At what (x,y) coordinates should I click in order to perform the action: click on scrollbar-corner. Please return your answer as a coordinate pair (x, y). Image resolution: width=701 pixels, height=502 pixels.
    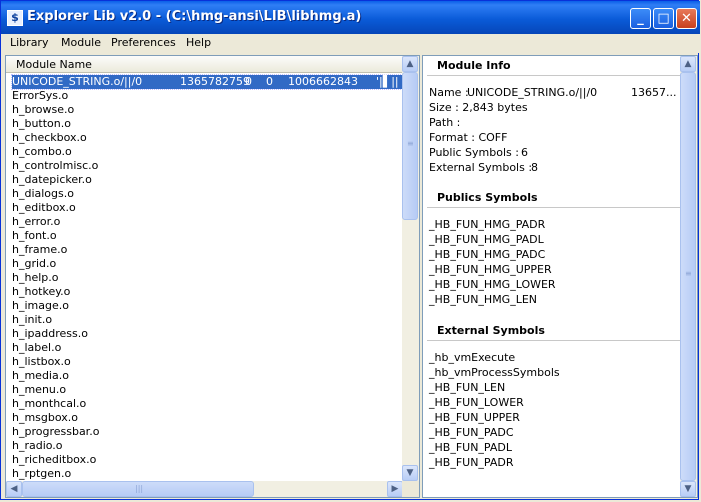
    Looking at the image, I should click on (410, 489).